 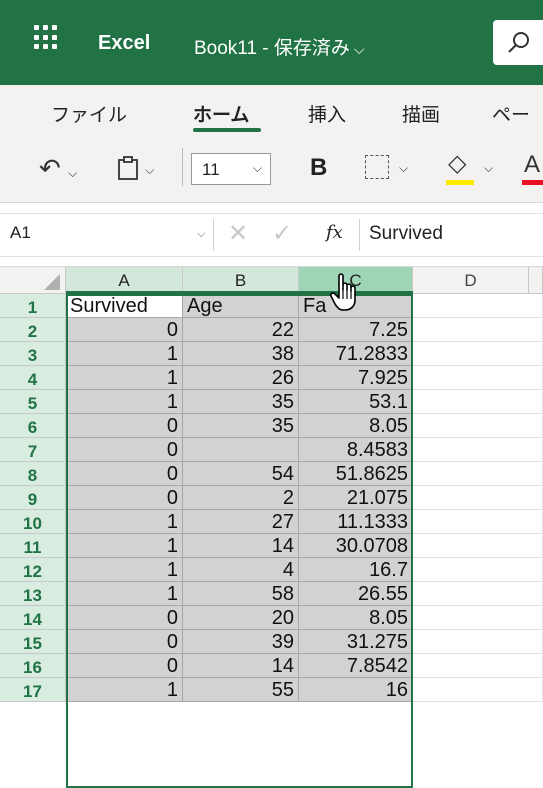 I want to click on cell-d13, so click(x=478, y=594).